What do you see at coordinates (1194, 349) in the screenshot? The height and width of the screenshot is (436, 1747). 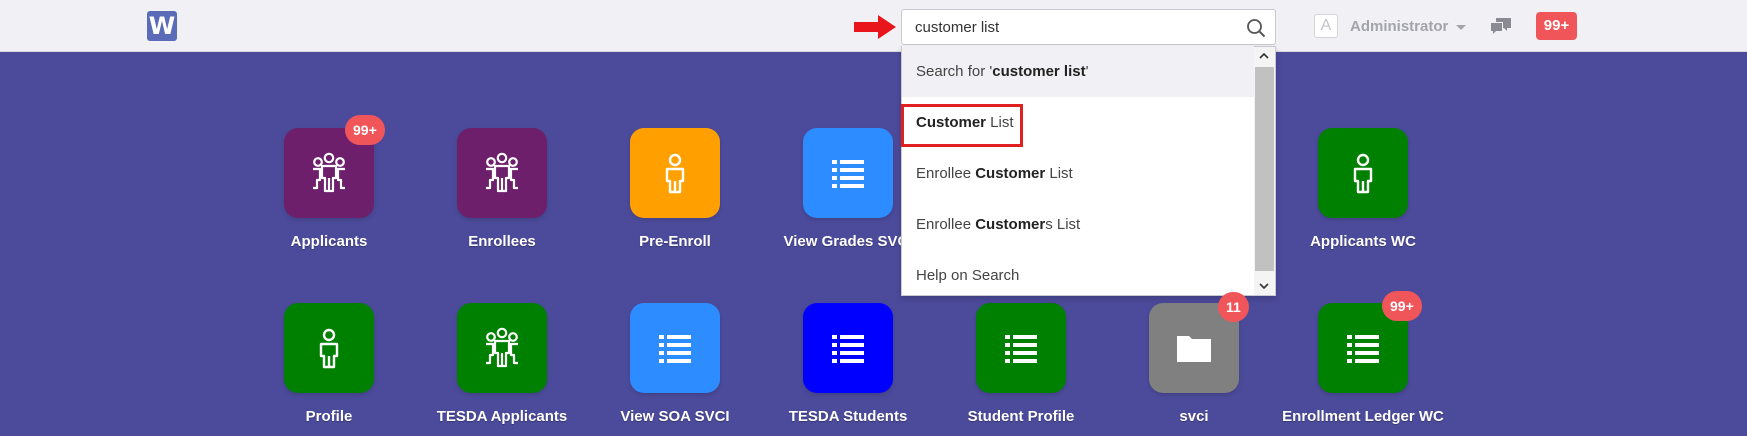 I see `folder-icon` at bounding box center [1194, 349].